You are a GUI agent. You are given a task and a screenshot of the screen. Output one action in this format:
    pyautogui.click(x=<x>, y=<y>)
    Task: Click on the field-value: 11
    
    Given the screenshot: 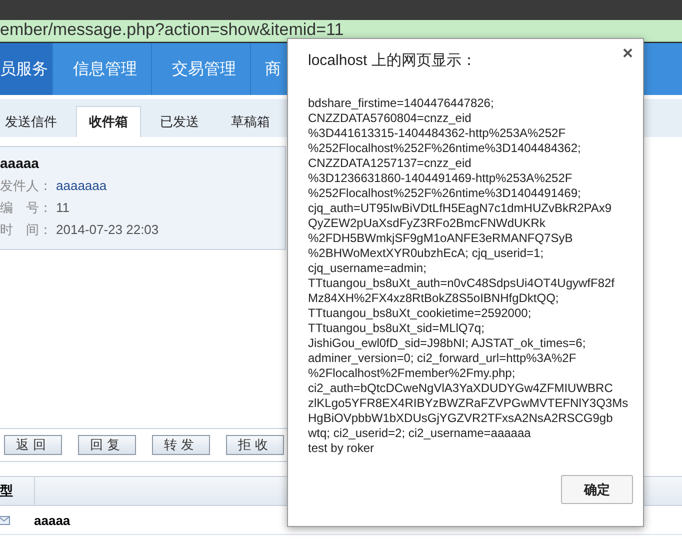 What is the action you would take?
    pyautogui.click(x=63, y=208)
    